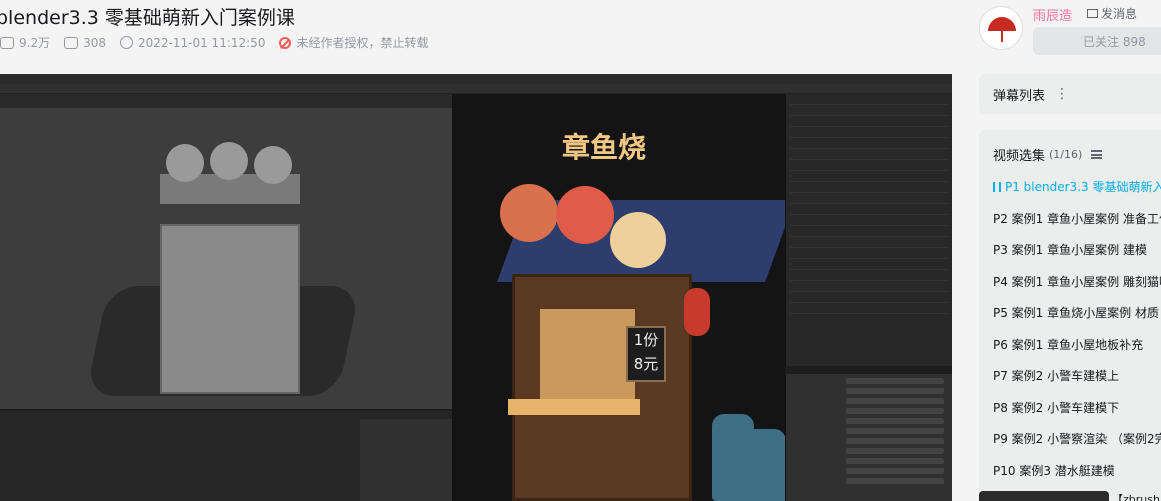 The width and height of the screenshot is (1161, 501). I want to click on more-icon: ⋮, so click(1062, 94).